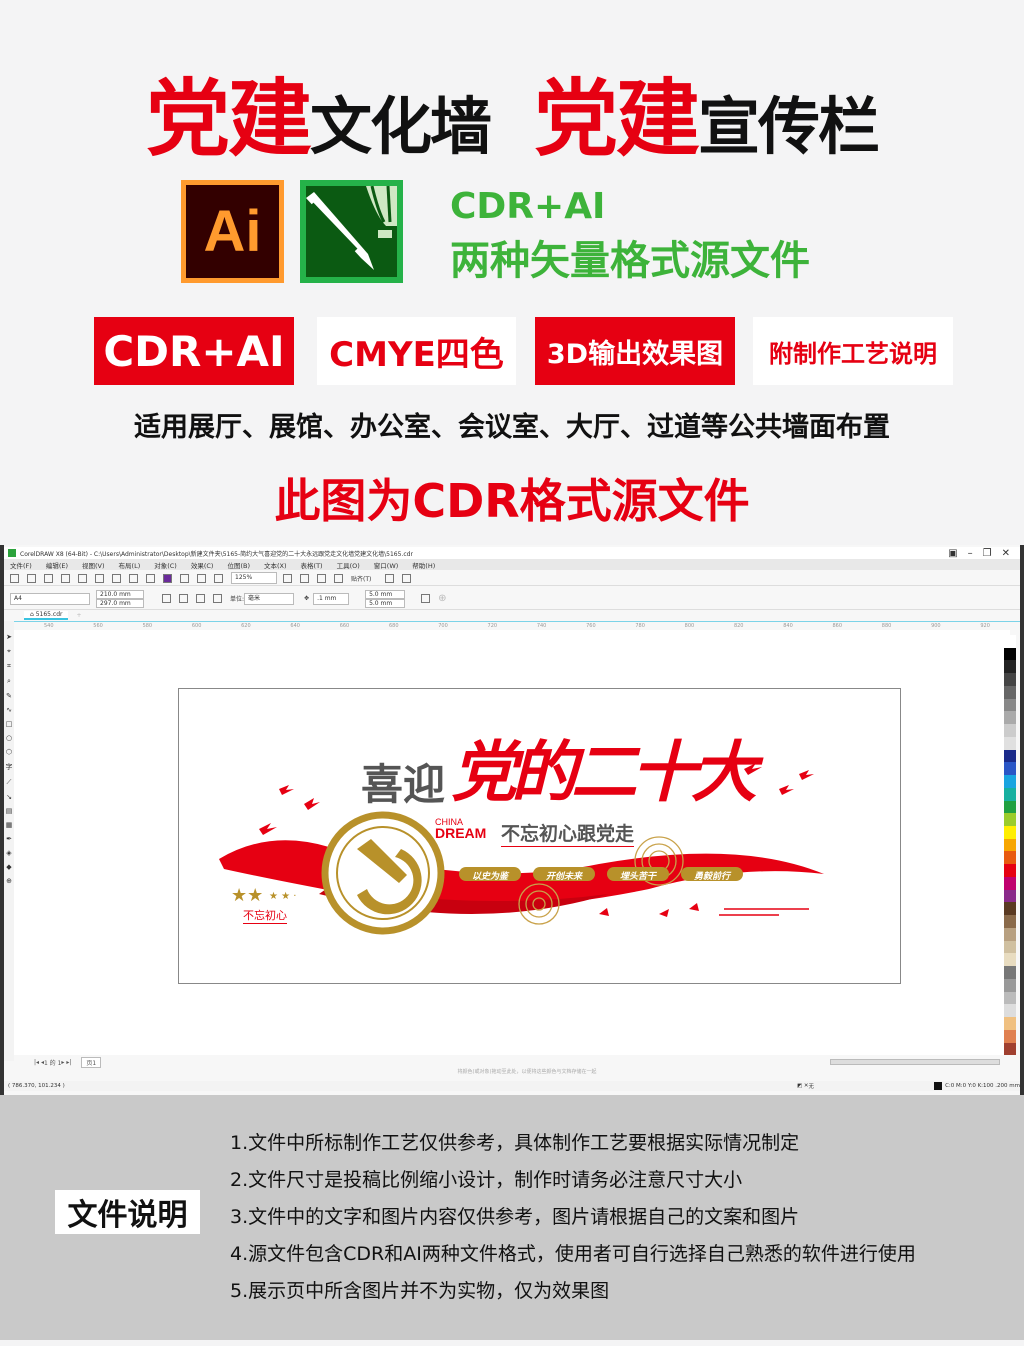 Image resolution: width=1024 pixels, height=1346 pixels. What do you see at coordinates (915, 1062) in the screenshot?
I see `horizontal-scrollbar` at bounding box center [915, 1062].